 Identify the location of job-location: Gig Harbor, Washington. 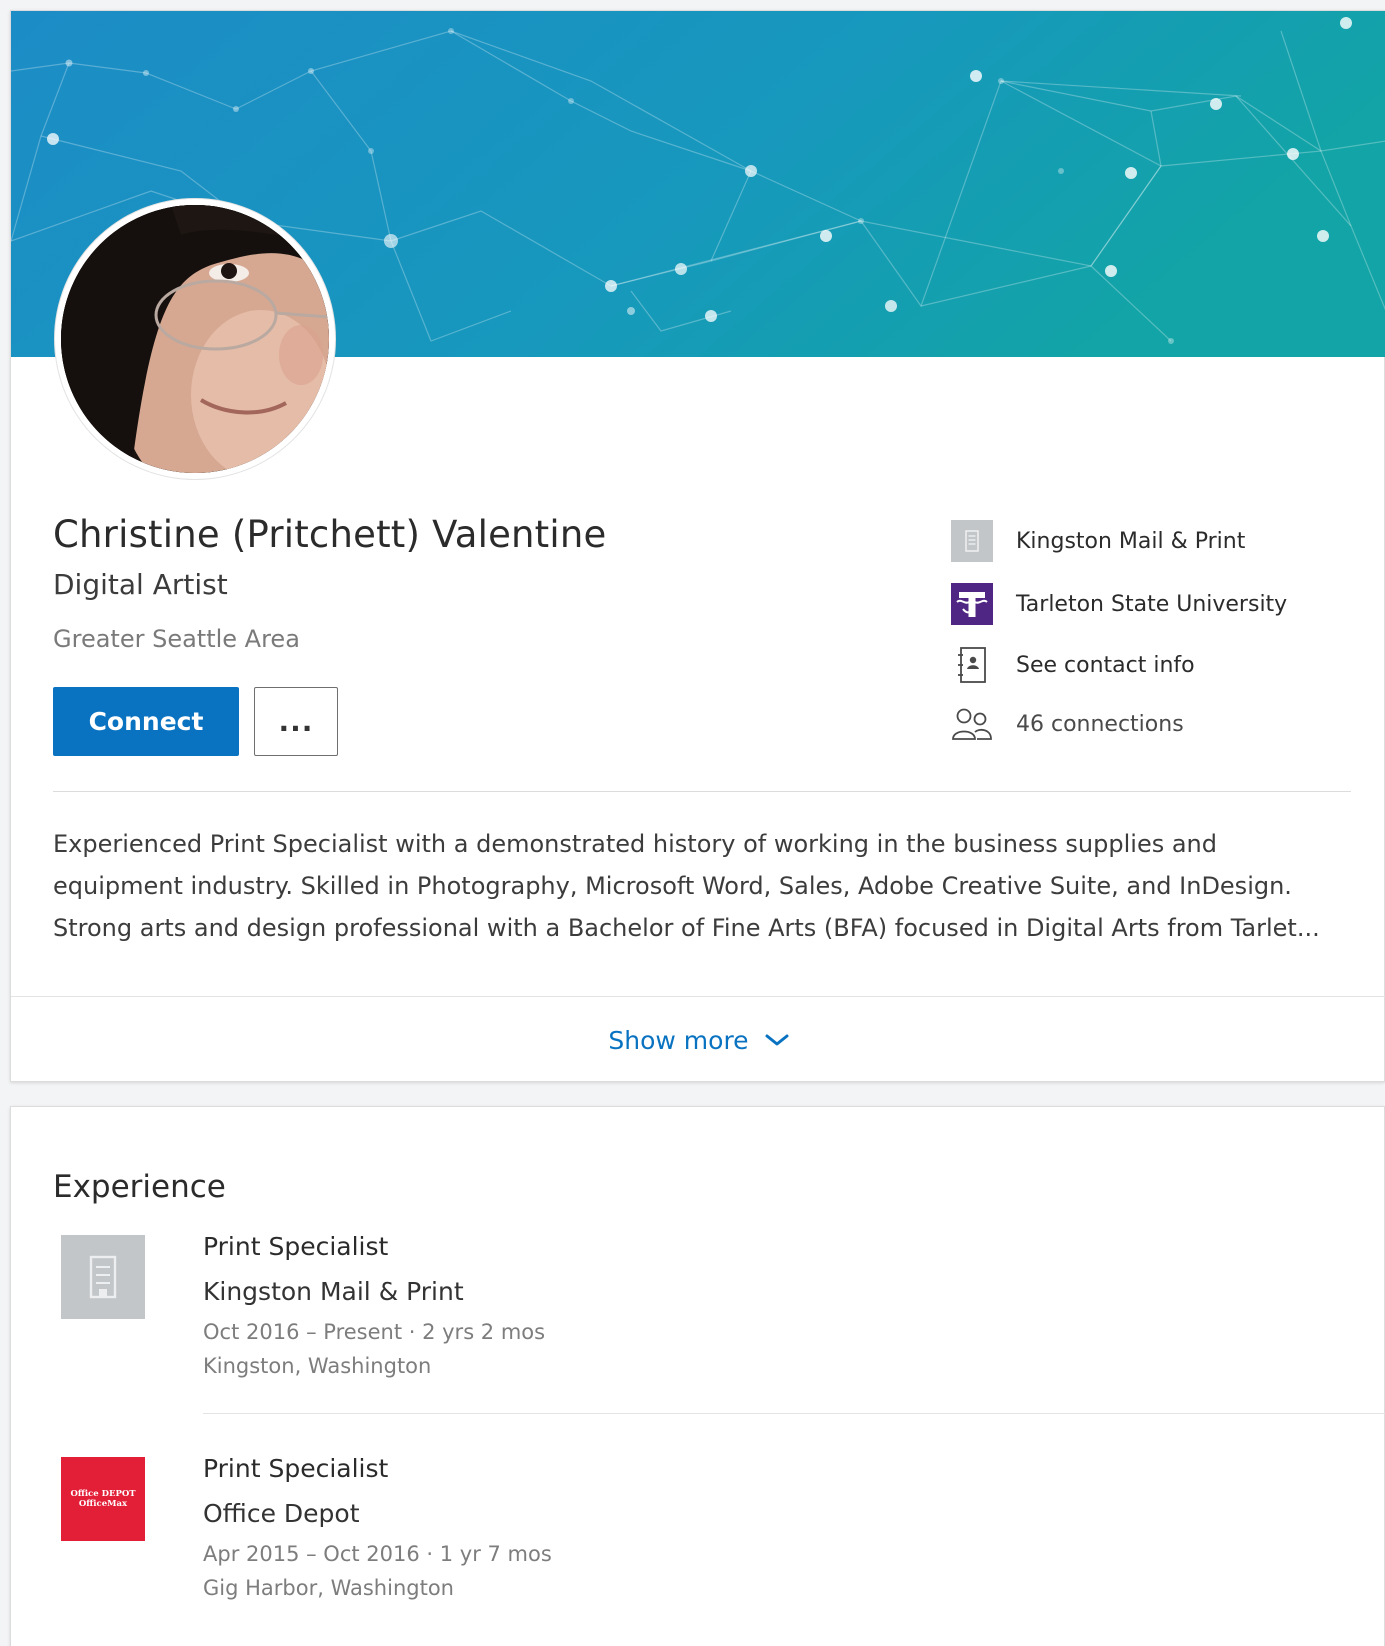
(328, 1588).